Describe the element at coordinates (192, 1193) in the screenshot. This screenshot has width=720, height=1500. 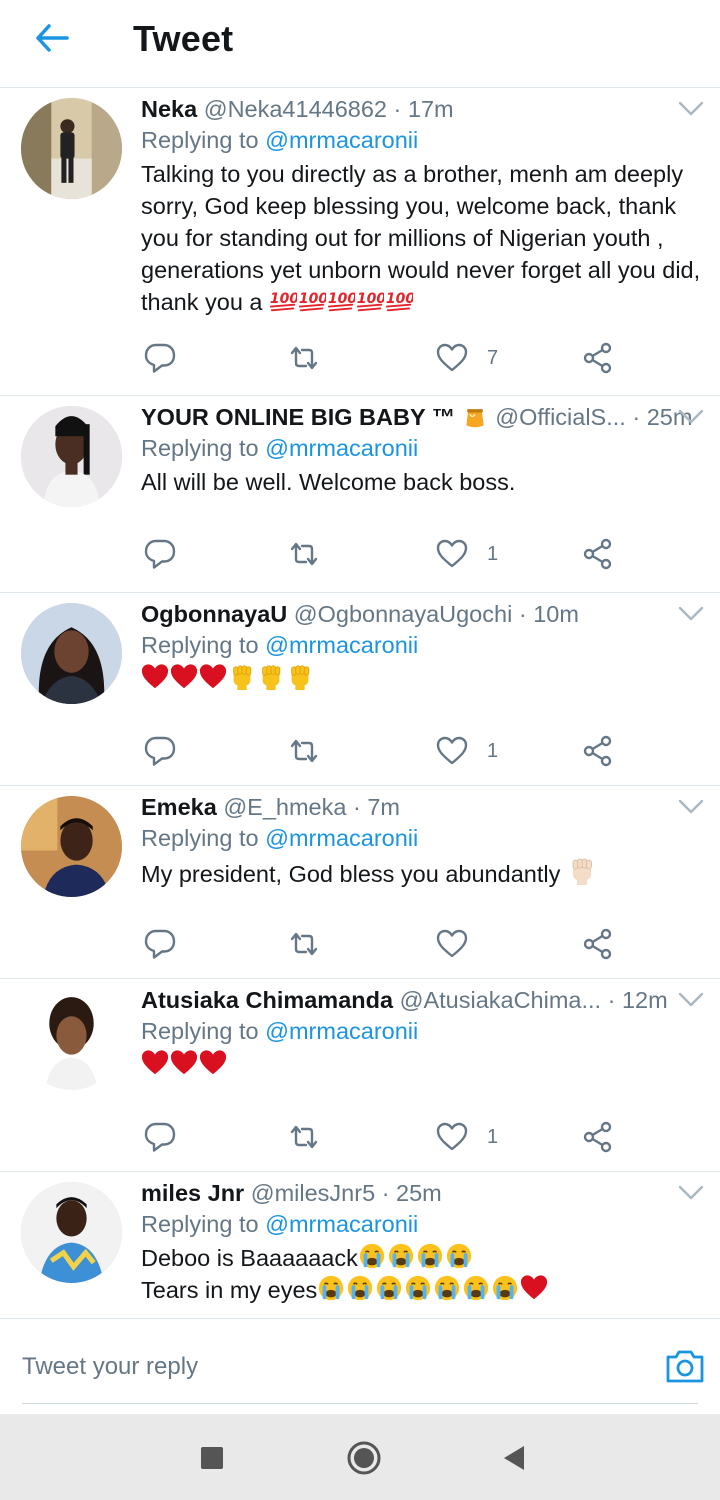
I see `author-name: miles Jnr` at that location.